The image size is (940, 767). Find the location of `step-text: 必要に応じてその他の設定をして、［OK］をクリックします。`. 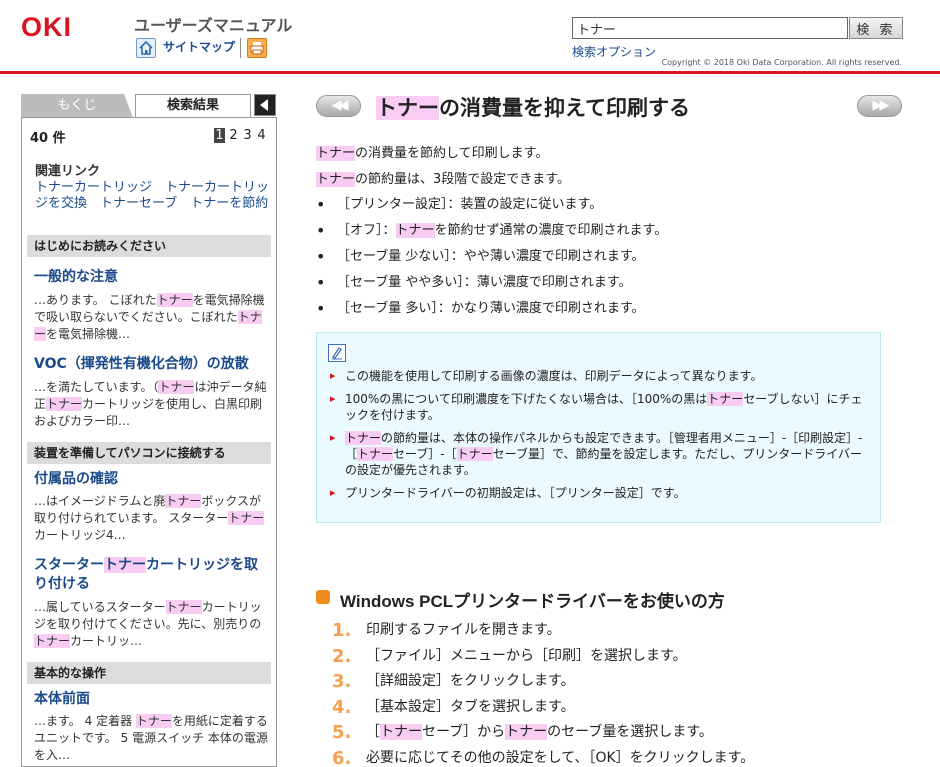

step-text: 必要に応じてその他の設定をして、［OK］をクリックします。 is located at coordinates (560, 757).